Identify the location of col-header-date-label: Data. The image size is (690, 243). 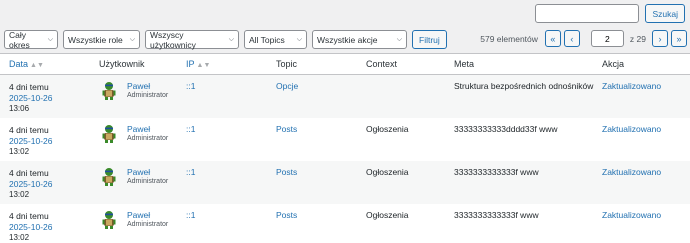
(19, 64).